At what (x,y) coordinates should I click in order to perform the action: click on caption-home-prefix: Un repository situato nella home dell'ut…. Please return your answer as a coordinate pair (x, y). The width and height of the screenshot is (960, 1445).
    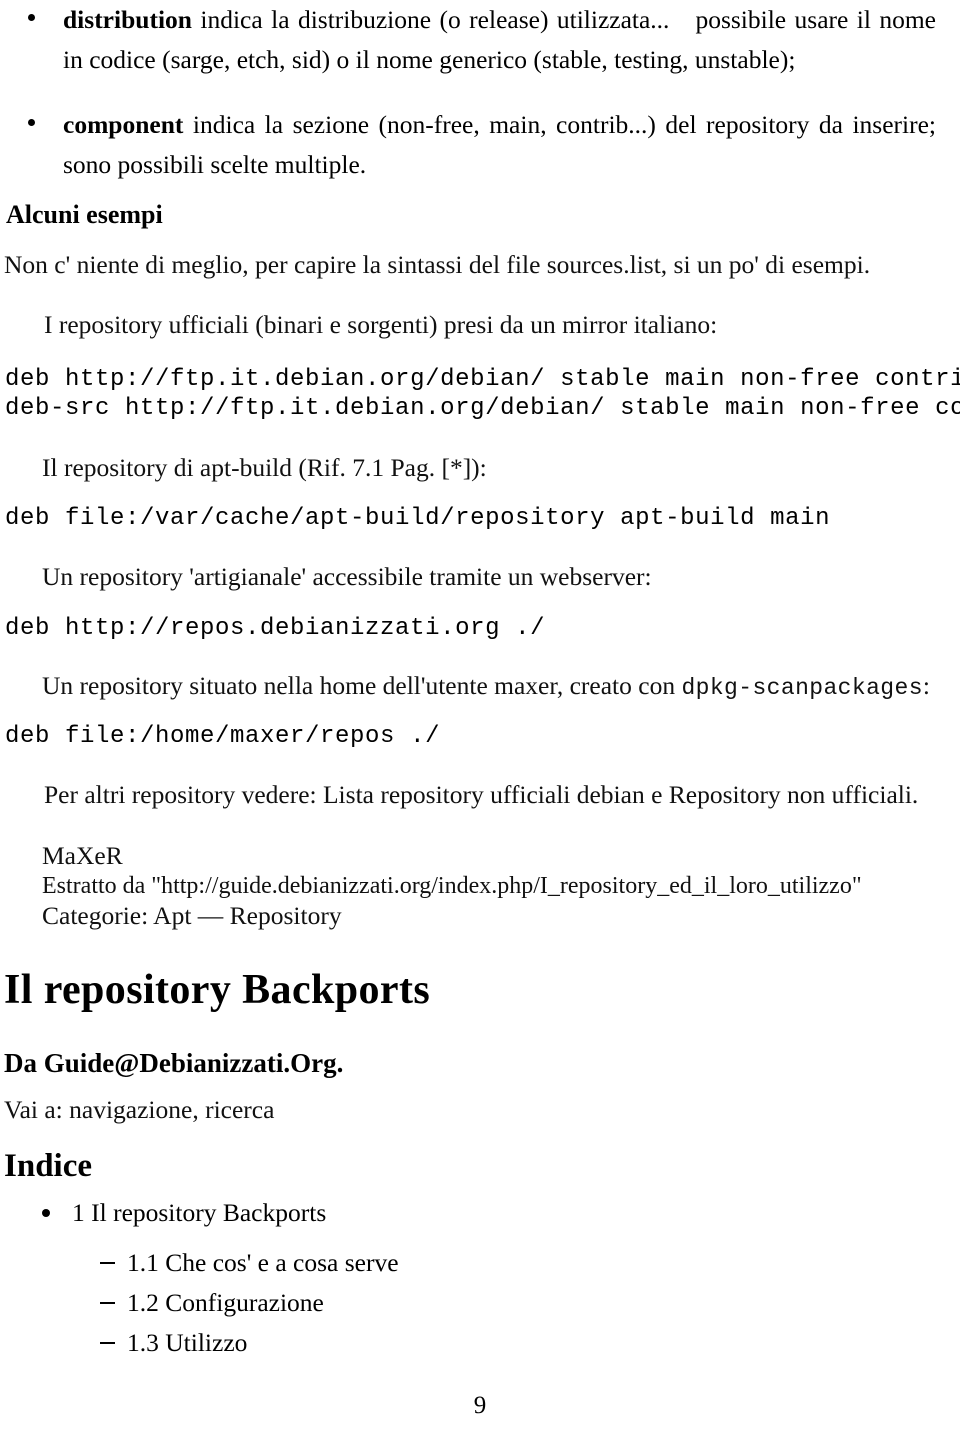
    Looking at the image, I should click on (362, 685).